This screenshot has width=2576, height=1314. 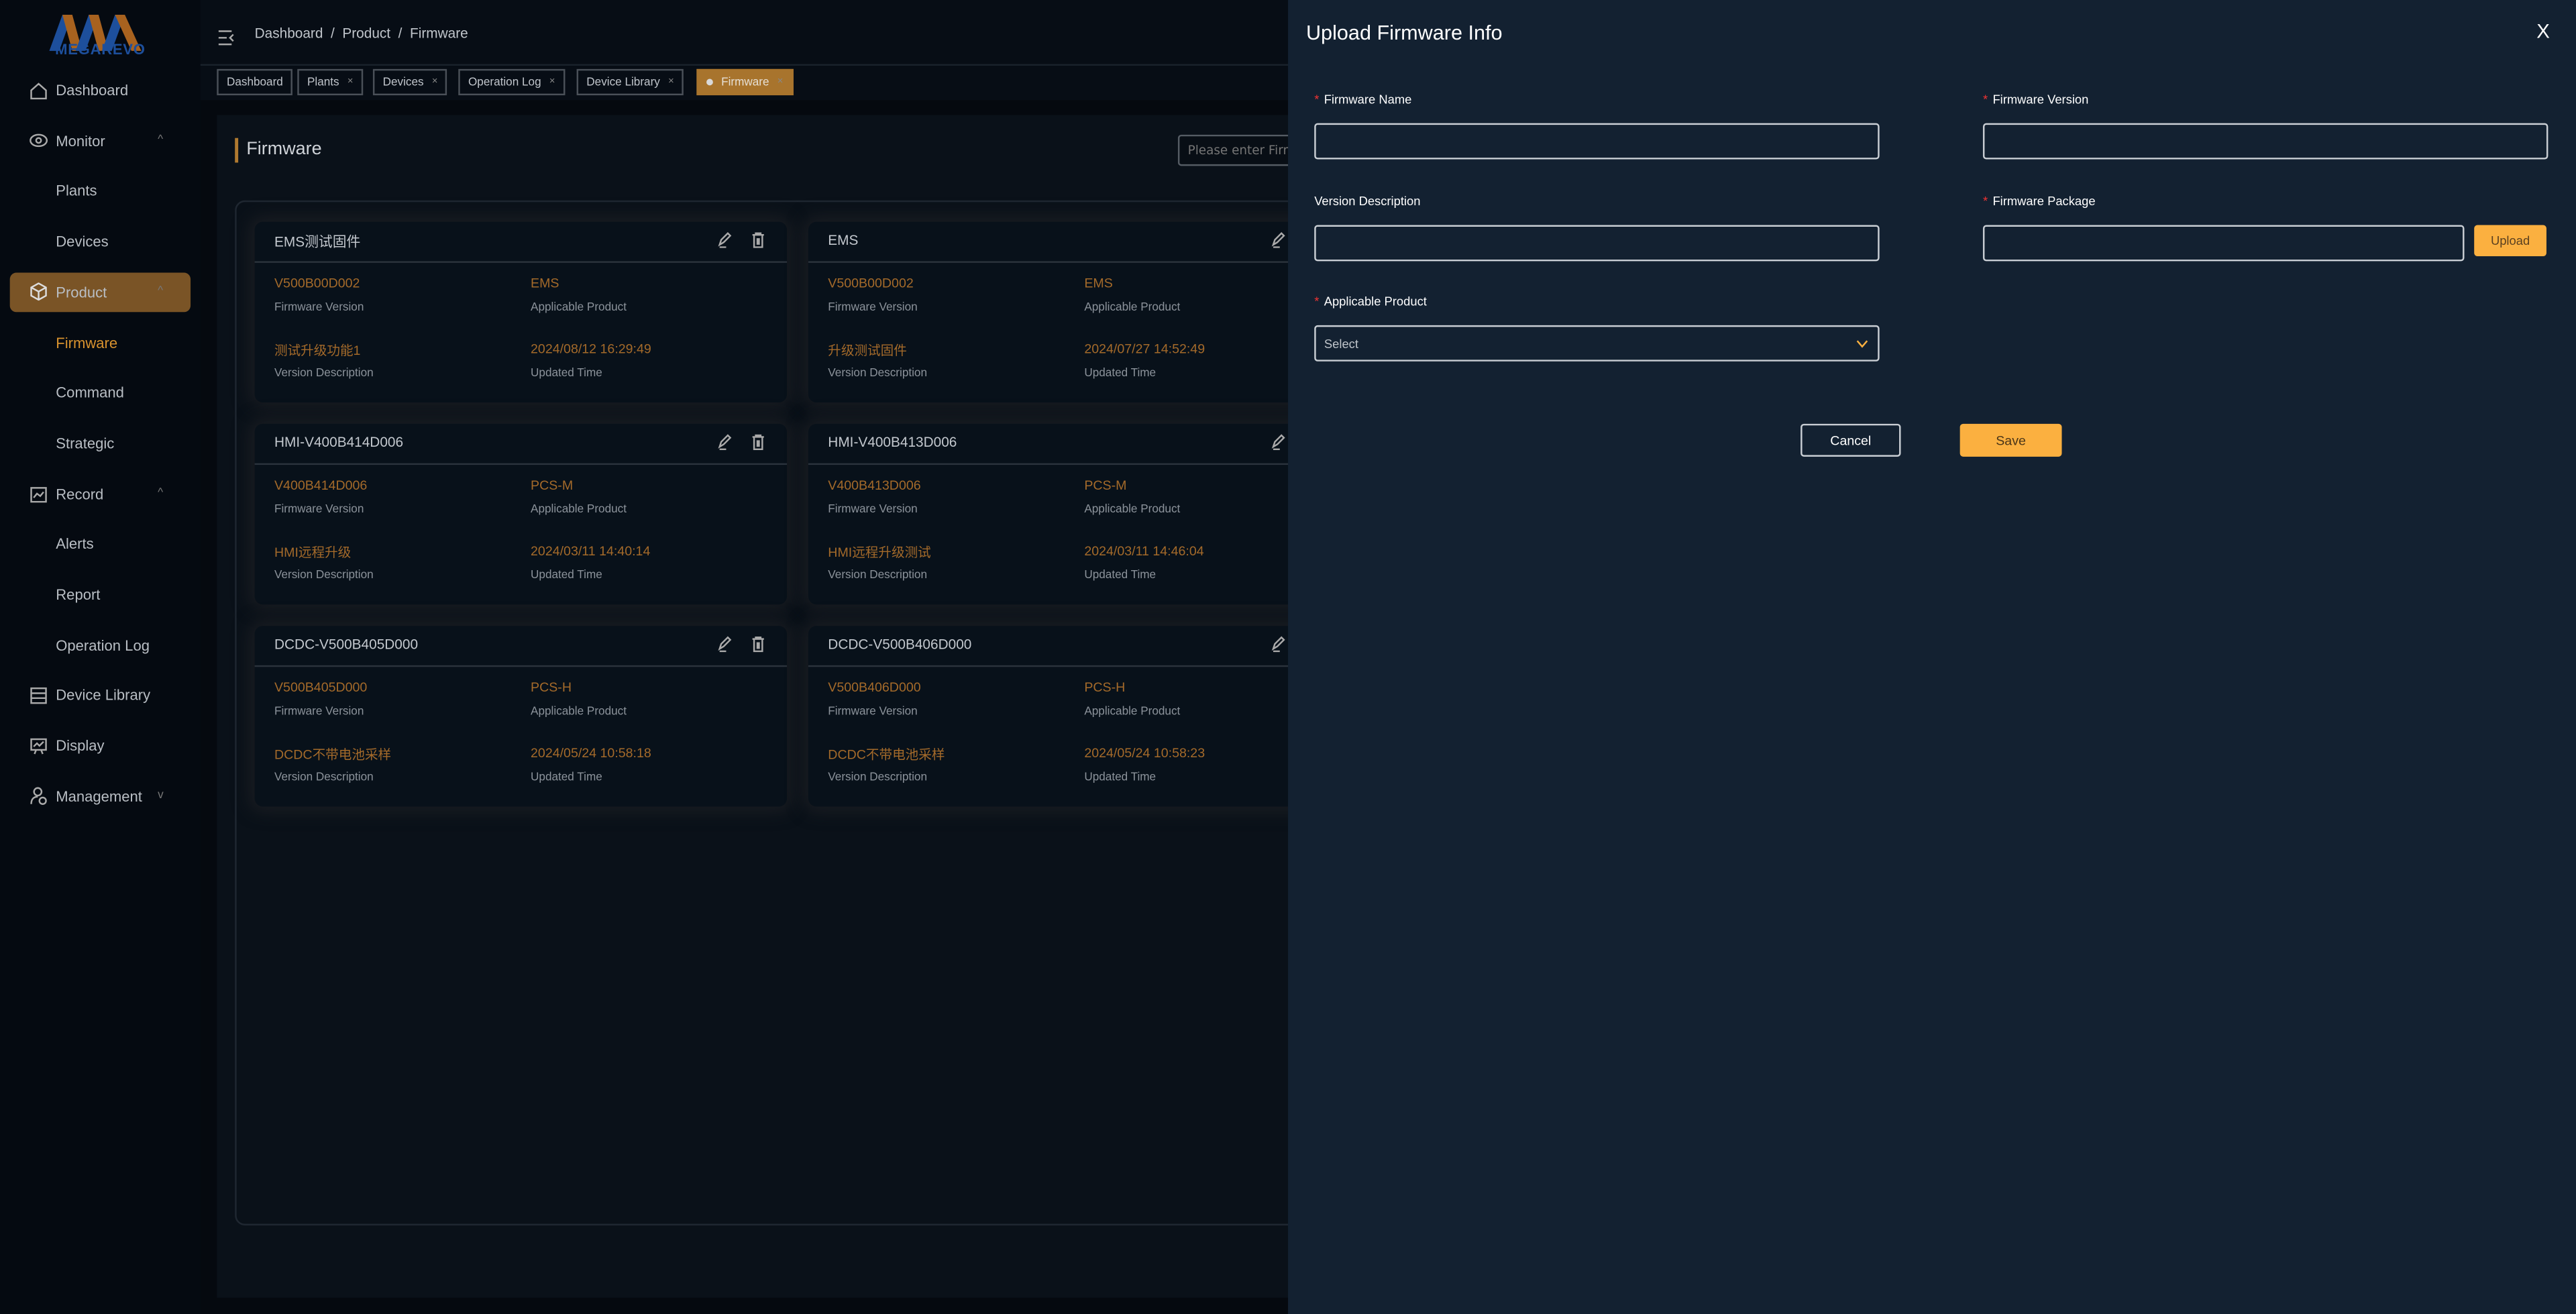 I want to click on firmware-version-value: V500B00D002, so click(x=871, y=283).